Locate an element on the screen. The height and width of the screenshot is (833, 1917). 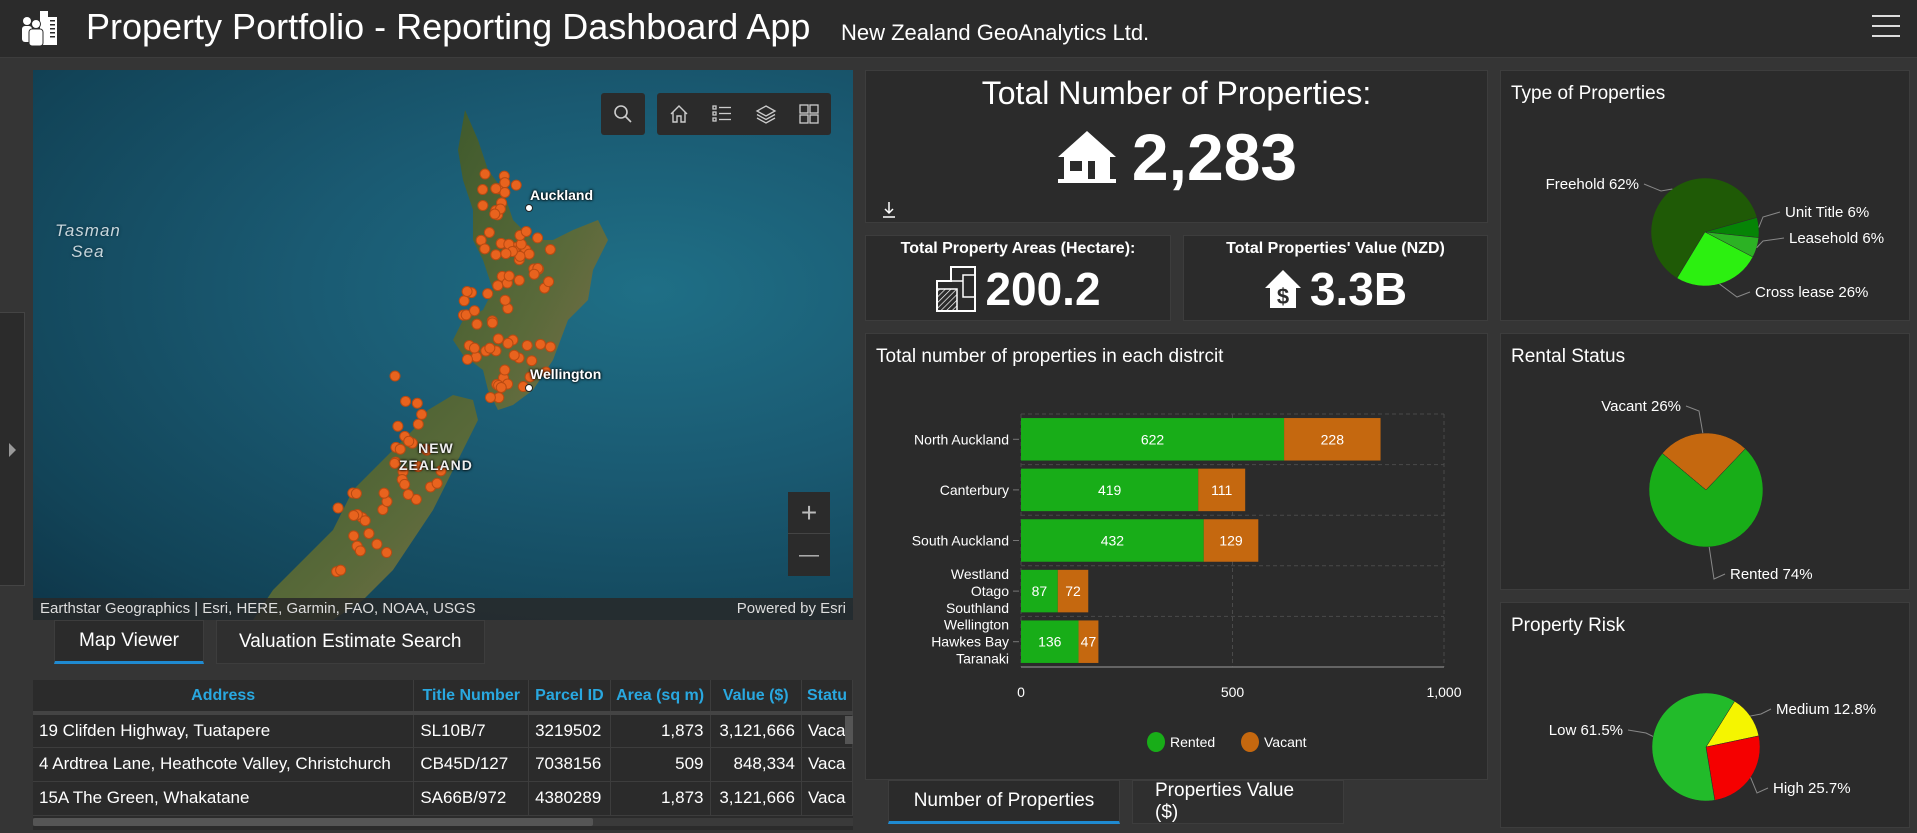
table-horizontal-scrollbar is located at coordinates (443, 822).